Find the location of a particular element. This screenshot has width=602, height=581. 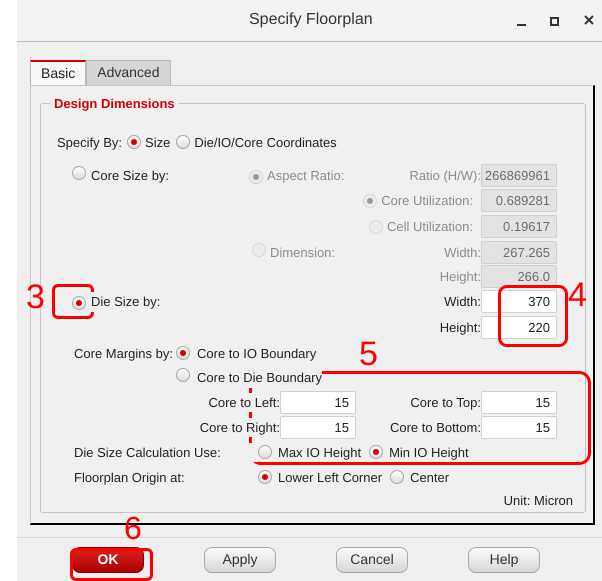

dialog-button: Help is located at coordinates (504, 559).